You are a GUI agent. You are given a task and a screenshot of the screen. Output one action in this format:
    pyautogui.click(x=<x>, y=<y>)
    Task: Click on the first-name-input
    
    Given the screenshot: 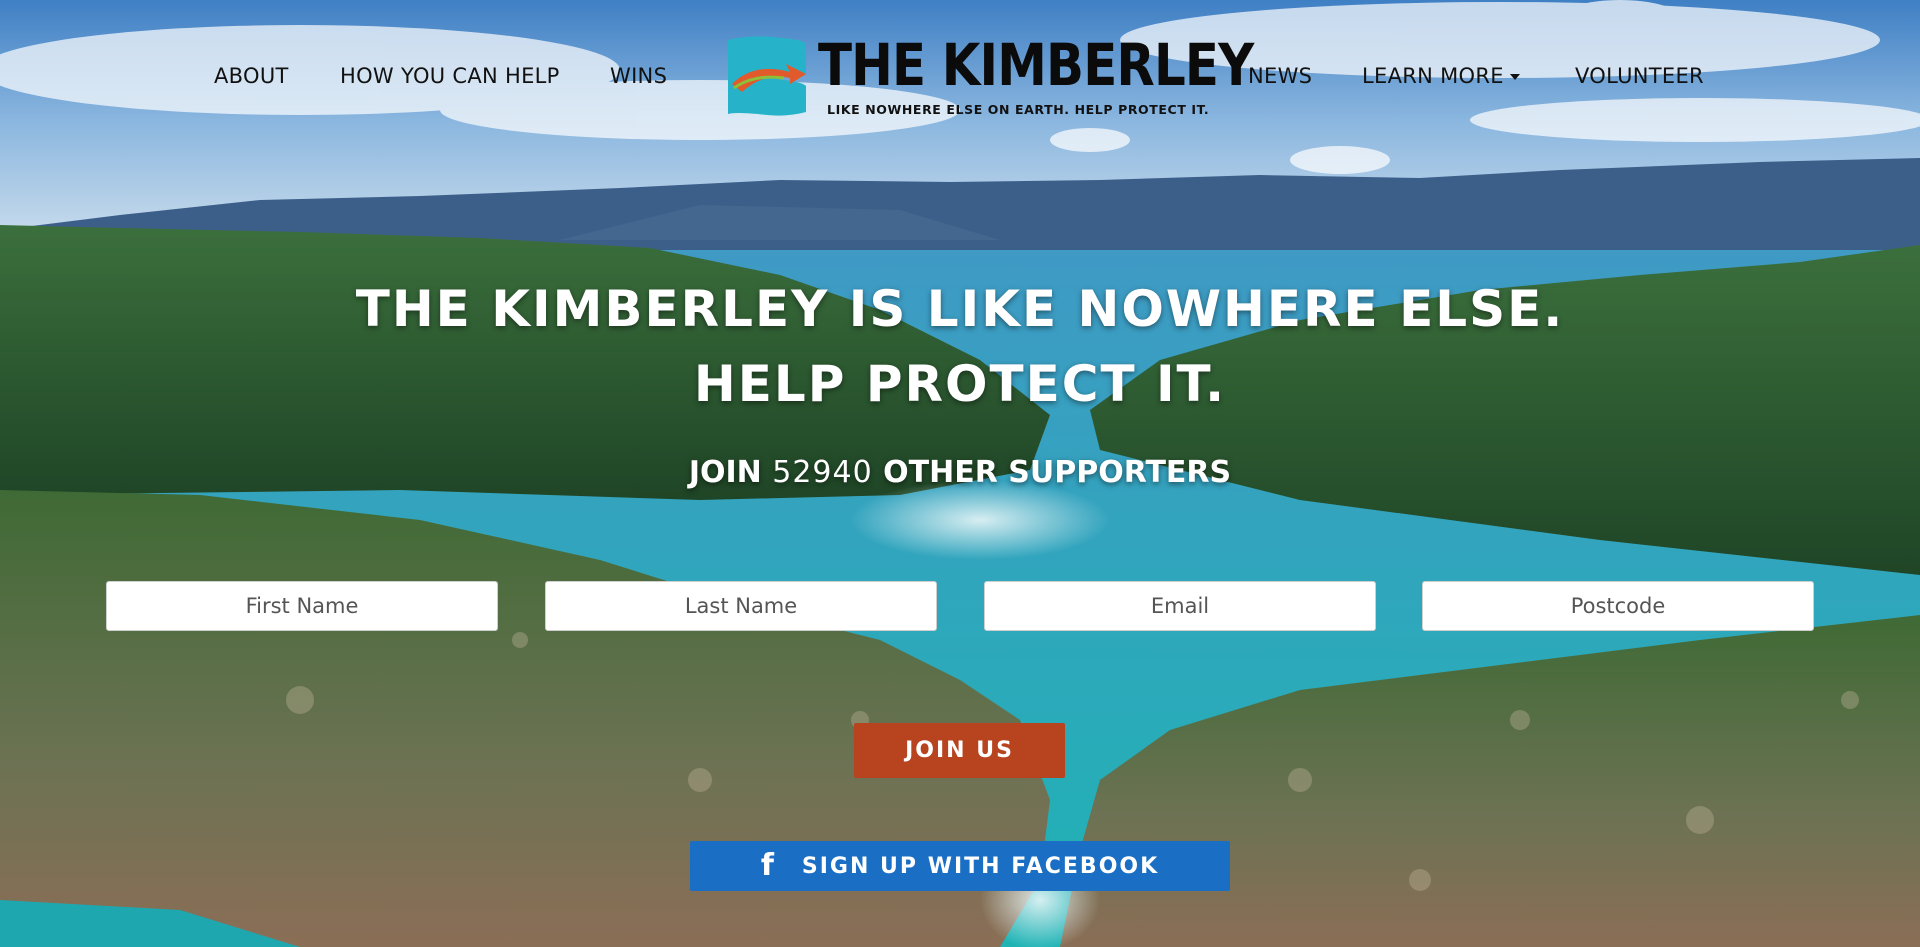 What is the action you would take?
    pyautogui.click(x=302, y=606)
    